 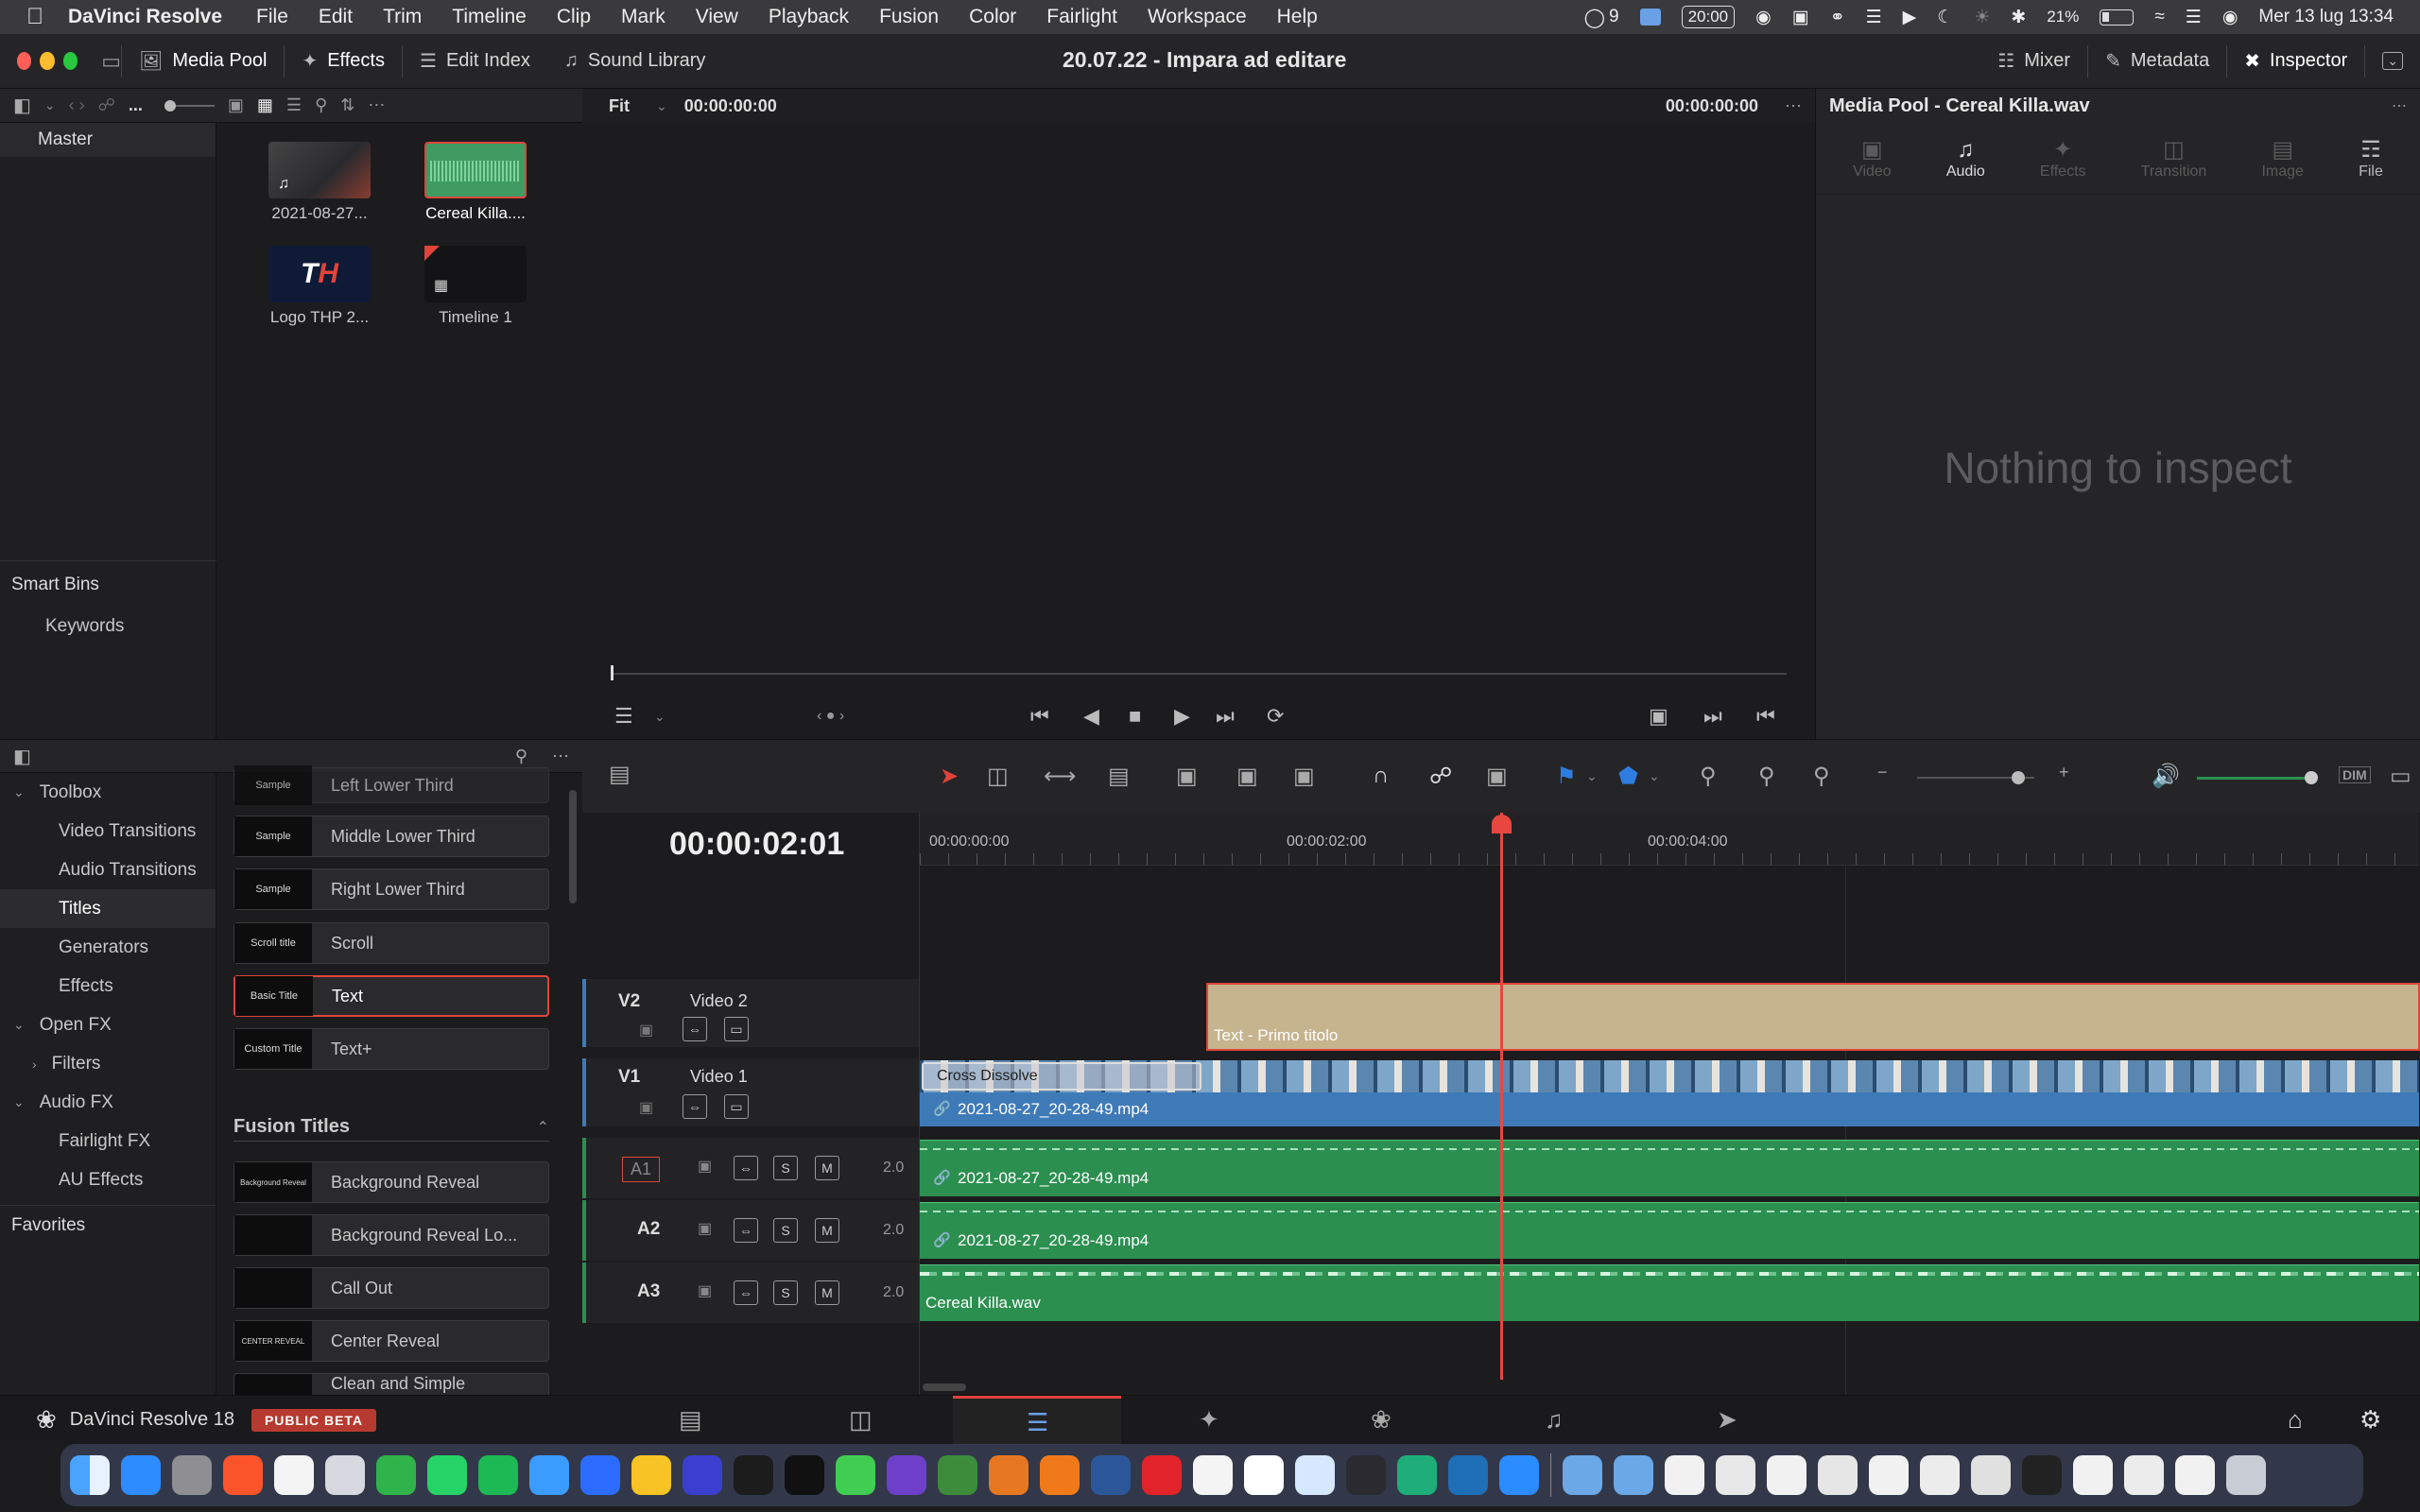 I want to click on flag-icon: ⚑, so click(x=1566, y=776).